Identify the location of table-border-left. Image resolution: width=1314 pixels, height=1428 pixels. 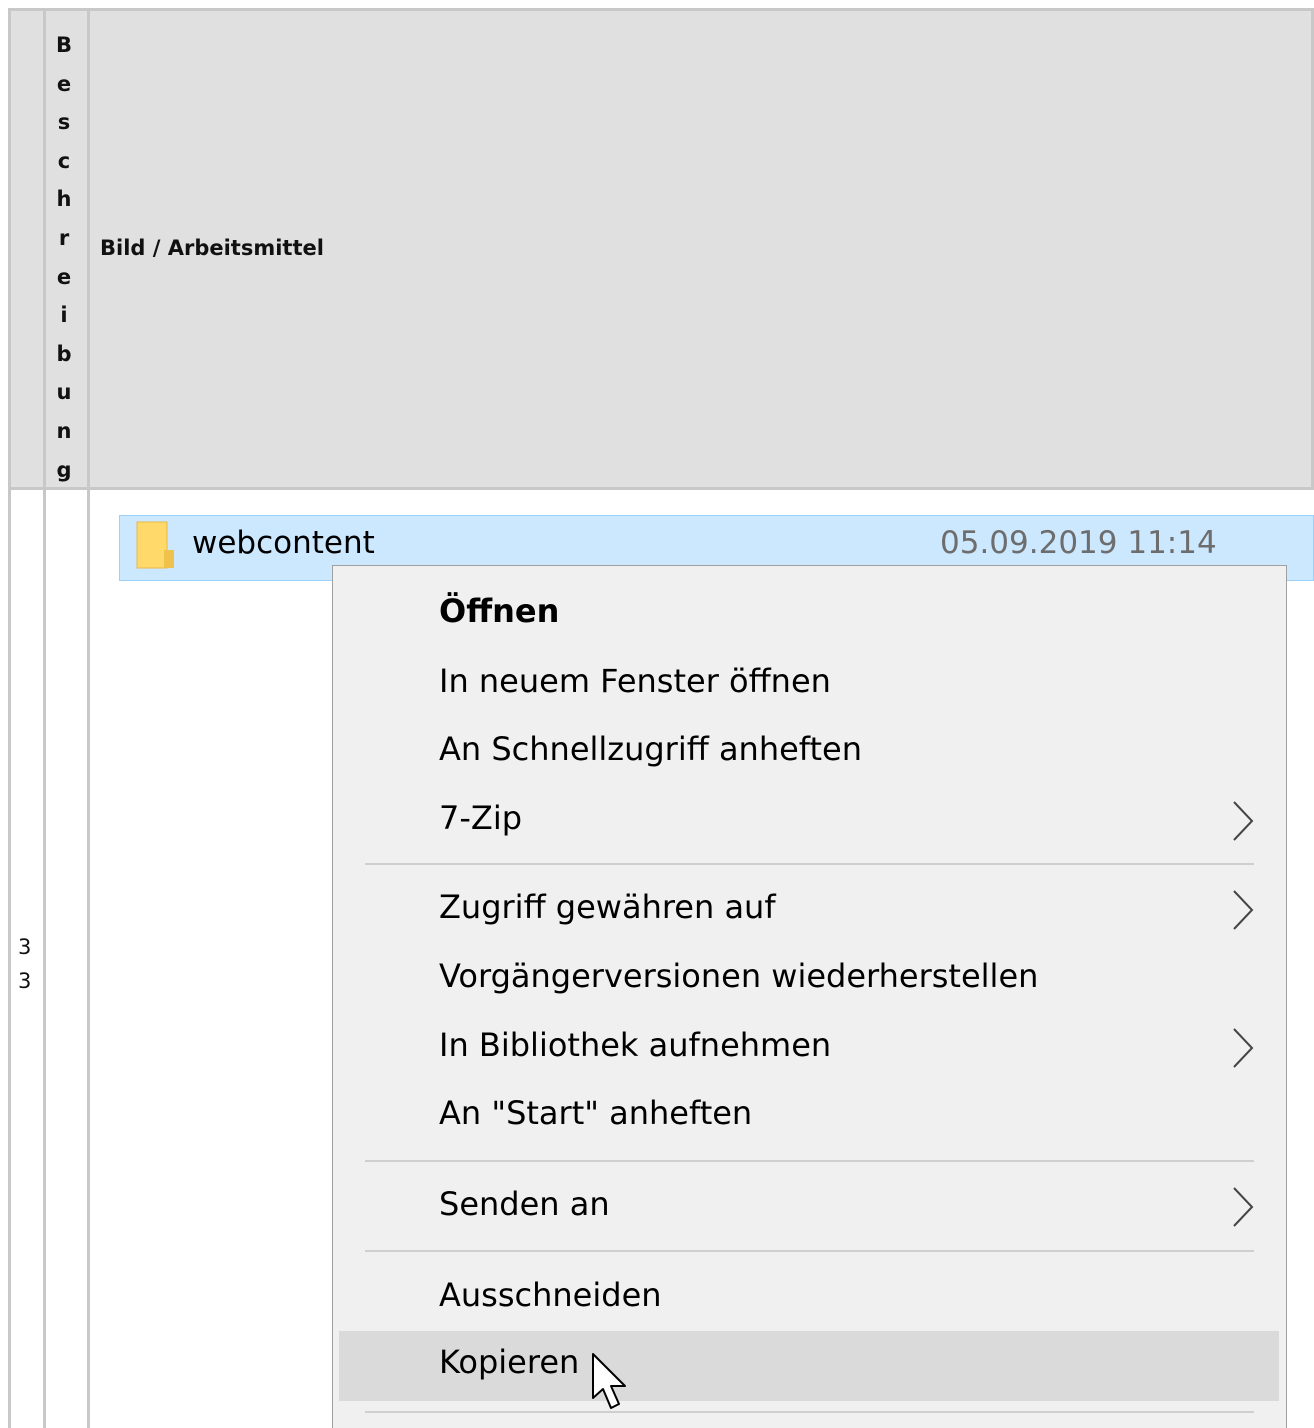
(9, 718).